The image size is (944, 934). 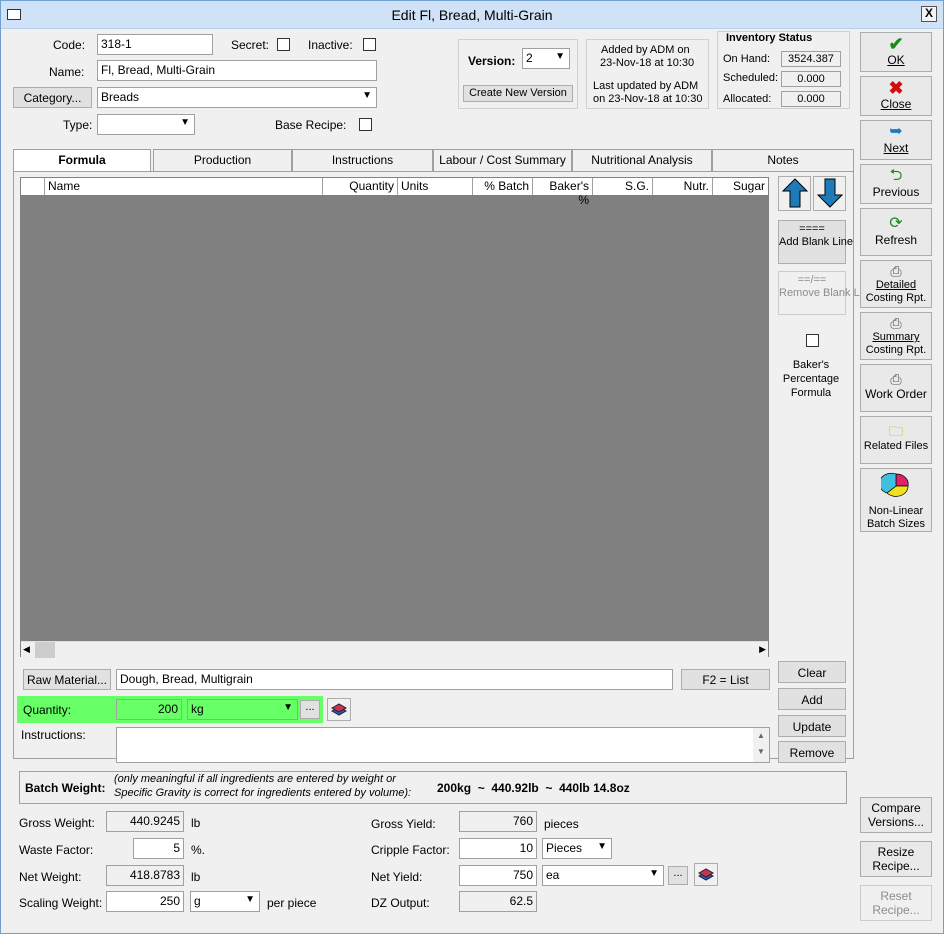 What do you see at coordinates (563, 192) in the screenshot?
I see `grid-col-bakers-pct: Baker's %` at bounding box center [563, 192].